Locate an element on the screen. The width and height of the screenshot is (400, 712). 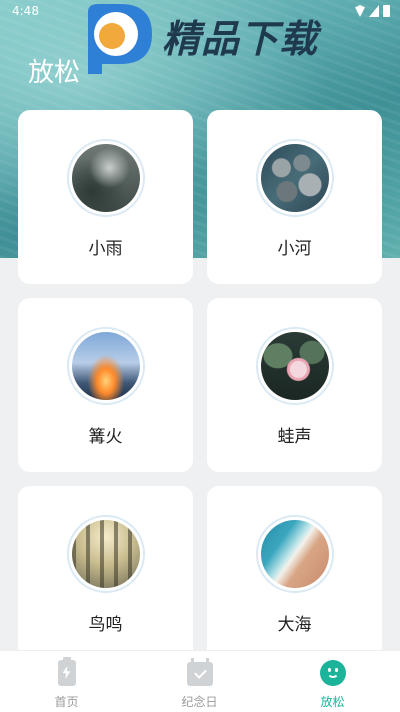
sea-beach-photo is located at coordinates (294, 554).